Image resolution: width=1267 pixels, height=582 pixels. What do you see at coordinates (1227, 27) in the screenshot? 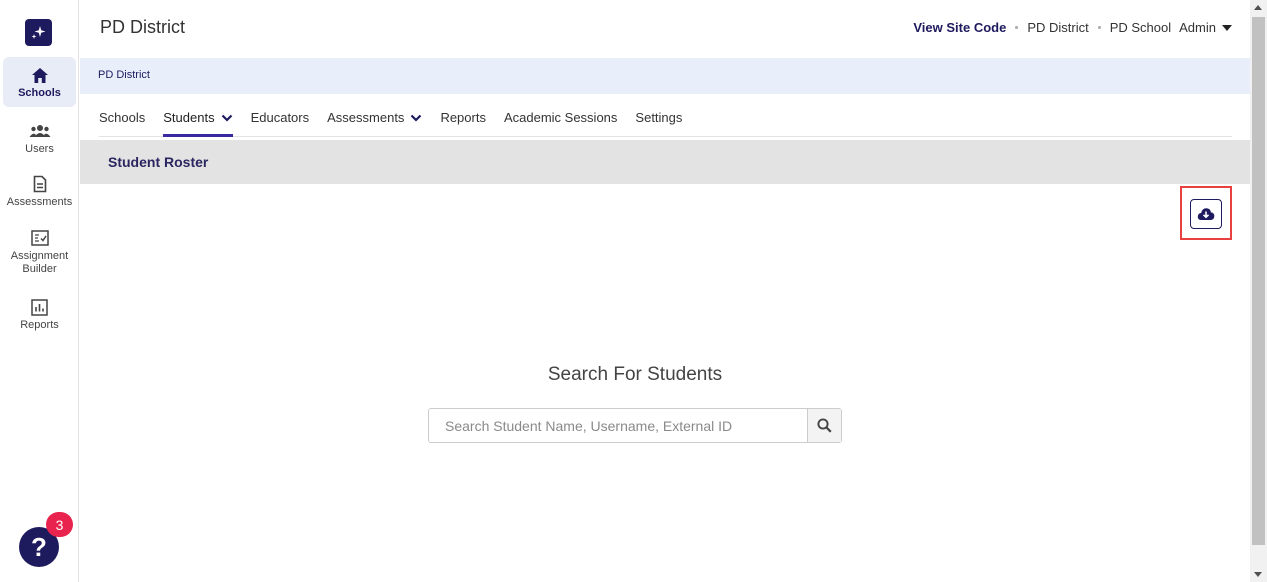
I see `caret-down-icon` at bounding box center [1227, 27].